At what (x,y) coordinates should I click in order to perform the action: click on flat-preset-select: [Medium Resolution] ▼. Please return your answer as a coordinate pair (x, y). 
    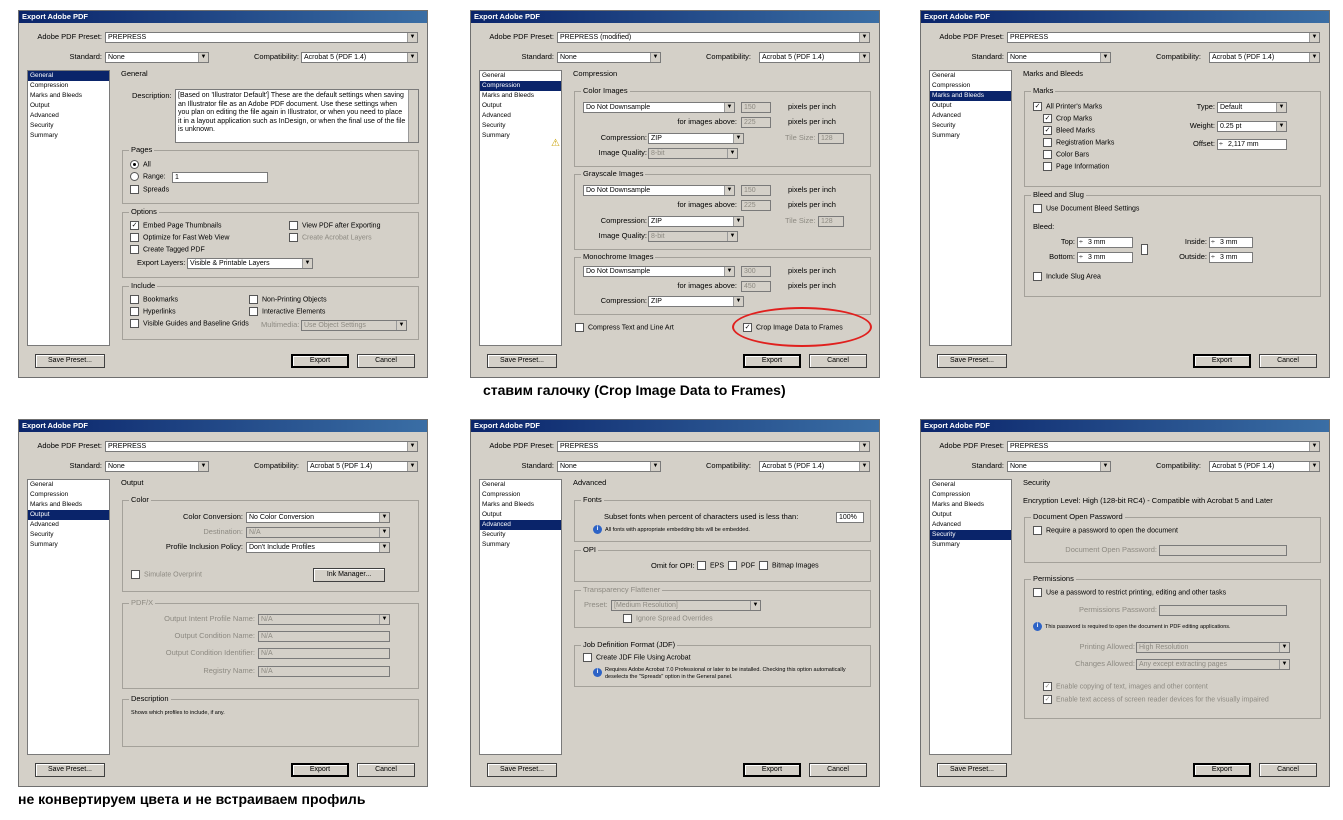
    Looking at the image, I should click on (686, 605).